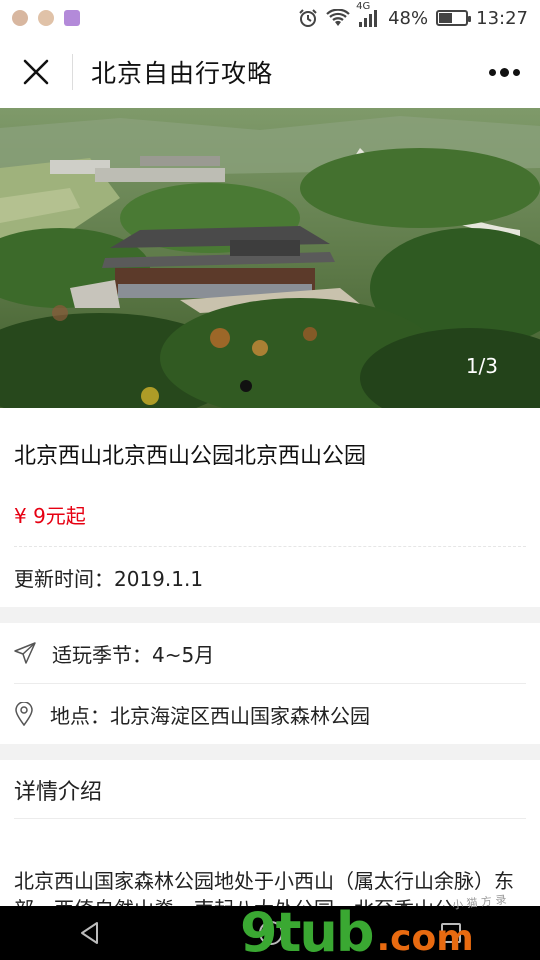 The image size is (540, 960). I want to click on location-row: 地点： 北京海淀区西山国家森林公园, so click(270, 714).